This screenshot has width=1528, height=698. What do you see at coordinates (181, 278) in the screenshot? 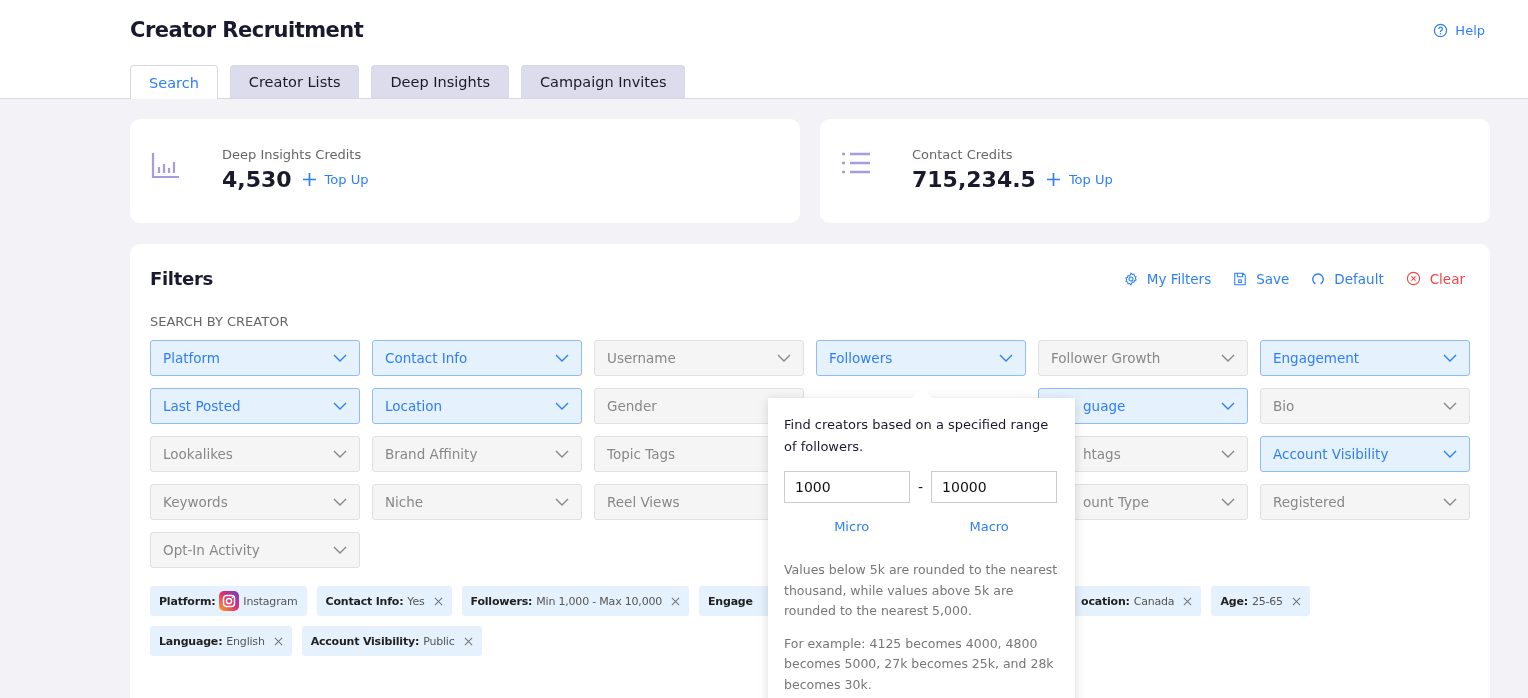
I see `filters-title: Filters` at bounding box center [181, 278].